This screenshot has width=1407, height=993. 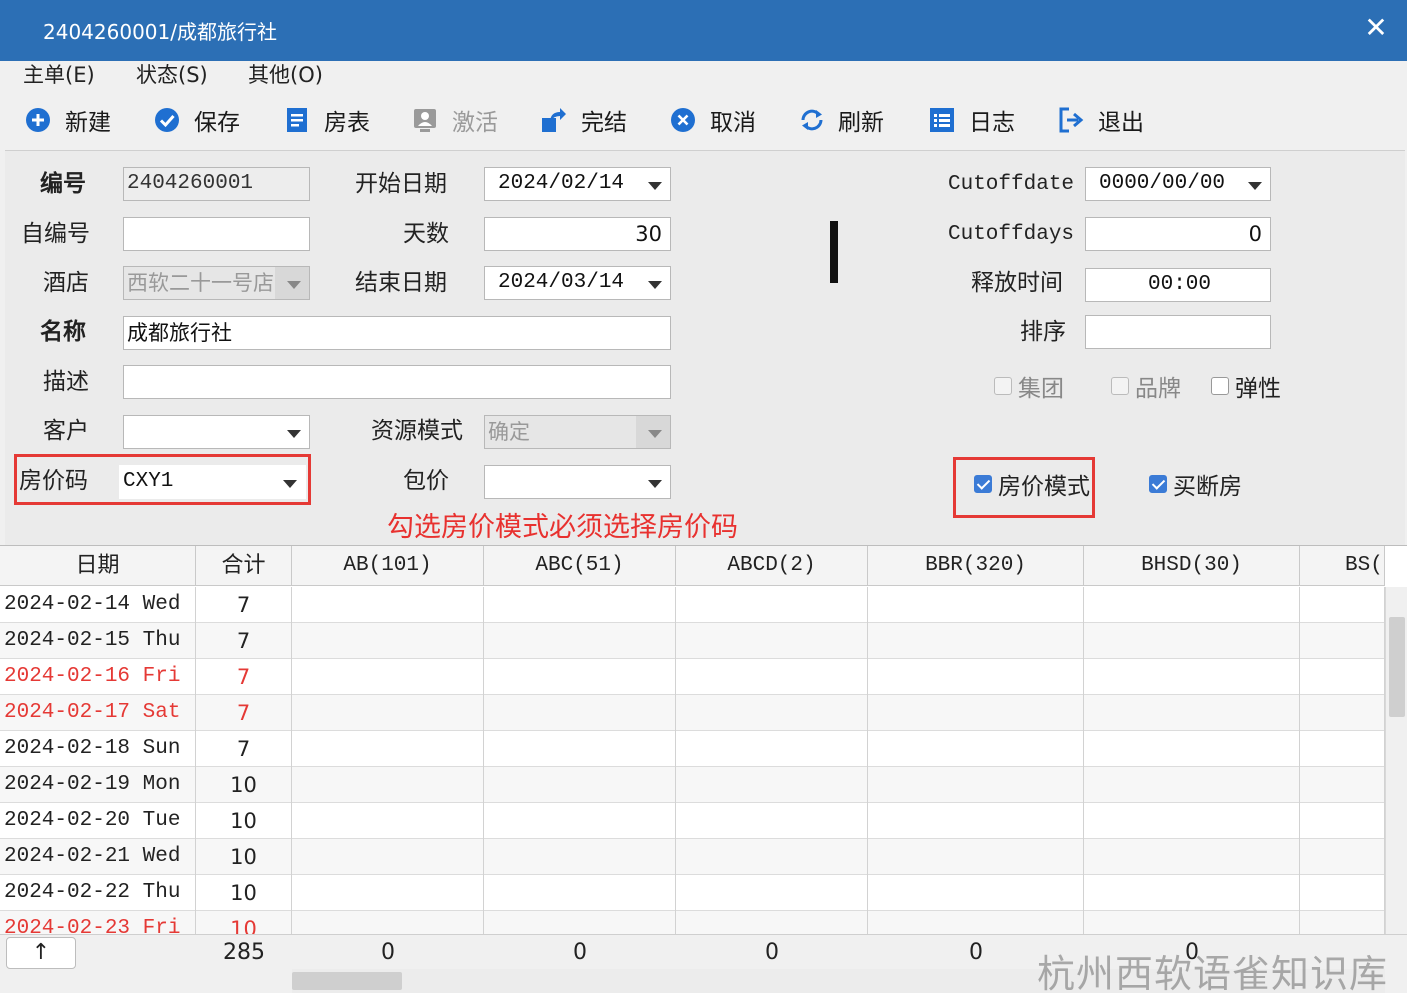 What do you see at coordinates (976, 566) in the screenshot?
I see `column-header-bbr: BBR(320)` at bounding box center [976, 566].